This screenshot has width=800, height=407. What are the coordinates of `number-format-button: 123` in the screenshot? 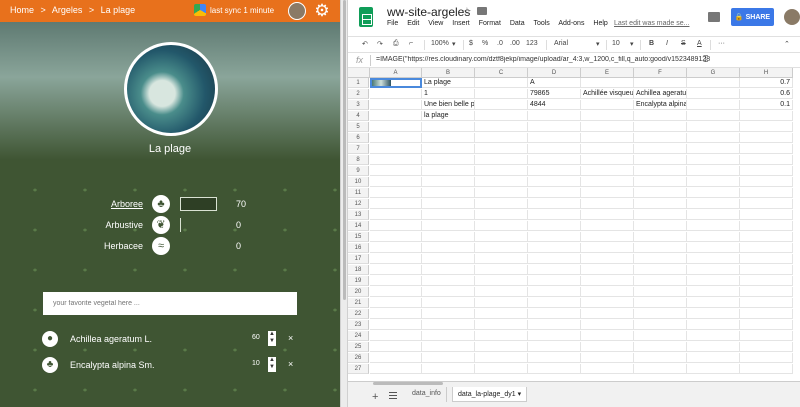 It's located at (532, 43).